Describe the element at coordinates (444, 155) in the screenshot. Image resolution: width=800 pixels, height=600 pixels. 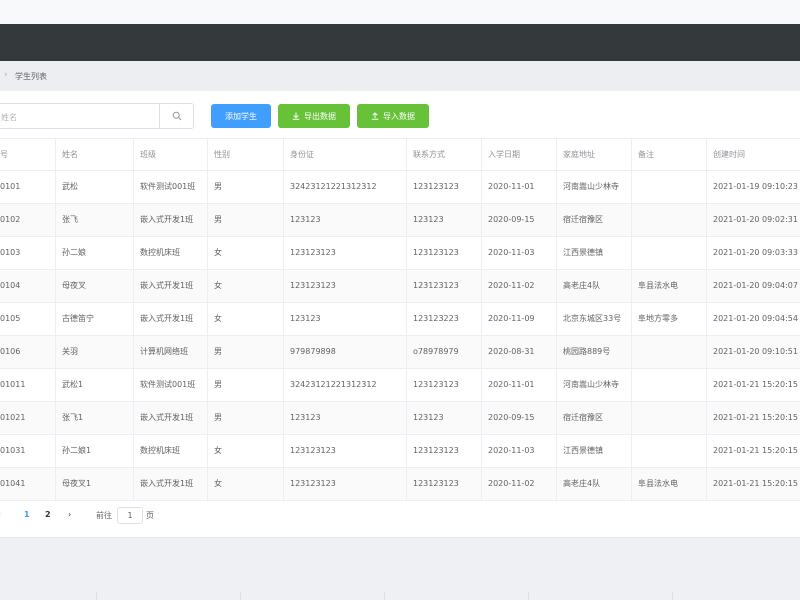
I see `column-header-contact: 联系方式` at that location.